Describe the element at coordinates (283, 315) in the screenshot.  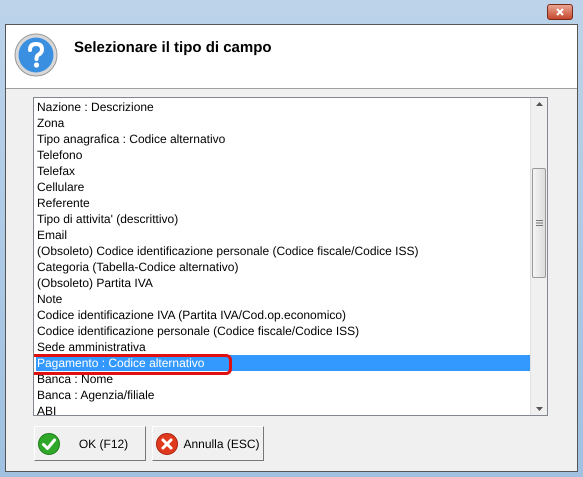
I see `list-item: Codice identificazione IVA (Partita IVA/Cod.op.economico)` at that location.